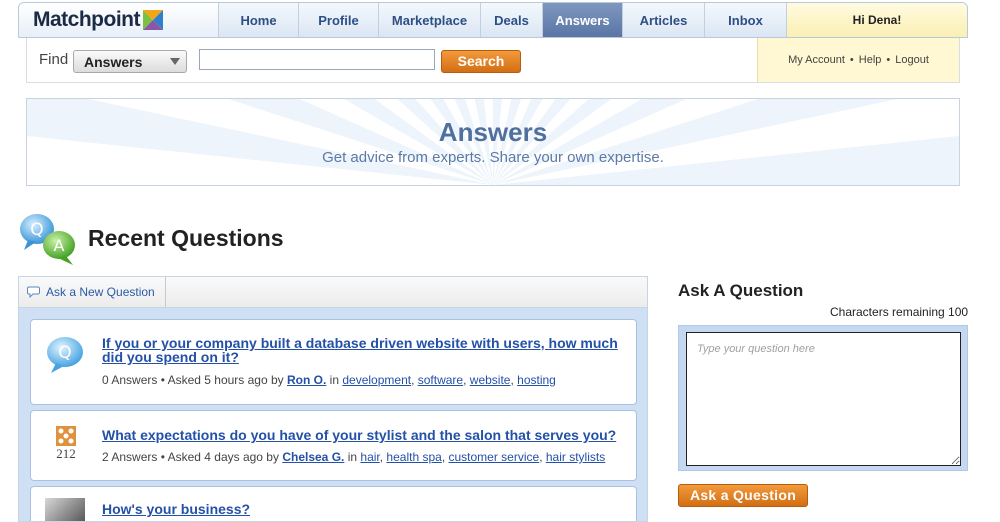  What do you see at coordinates (66, 453) in the screenshot?
I see `salon-logo-text: 212` at bounding box center [66, 453].